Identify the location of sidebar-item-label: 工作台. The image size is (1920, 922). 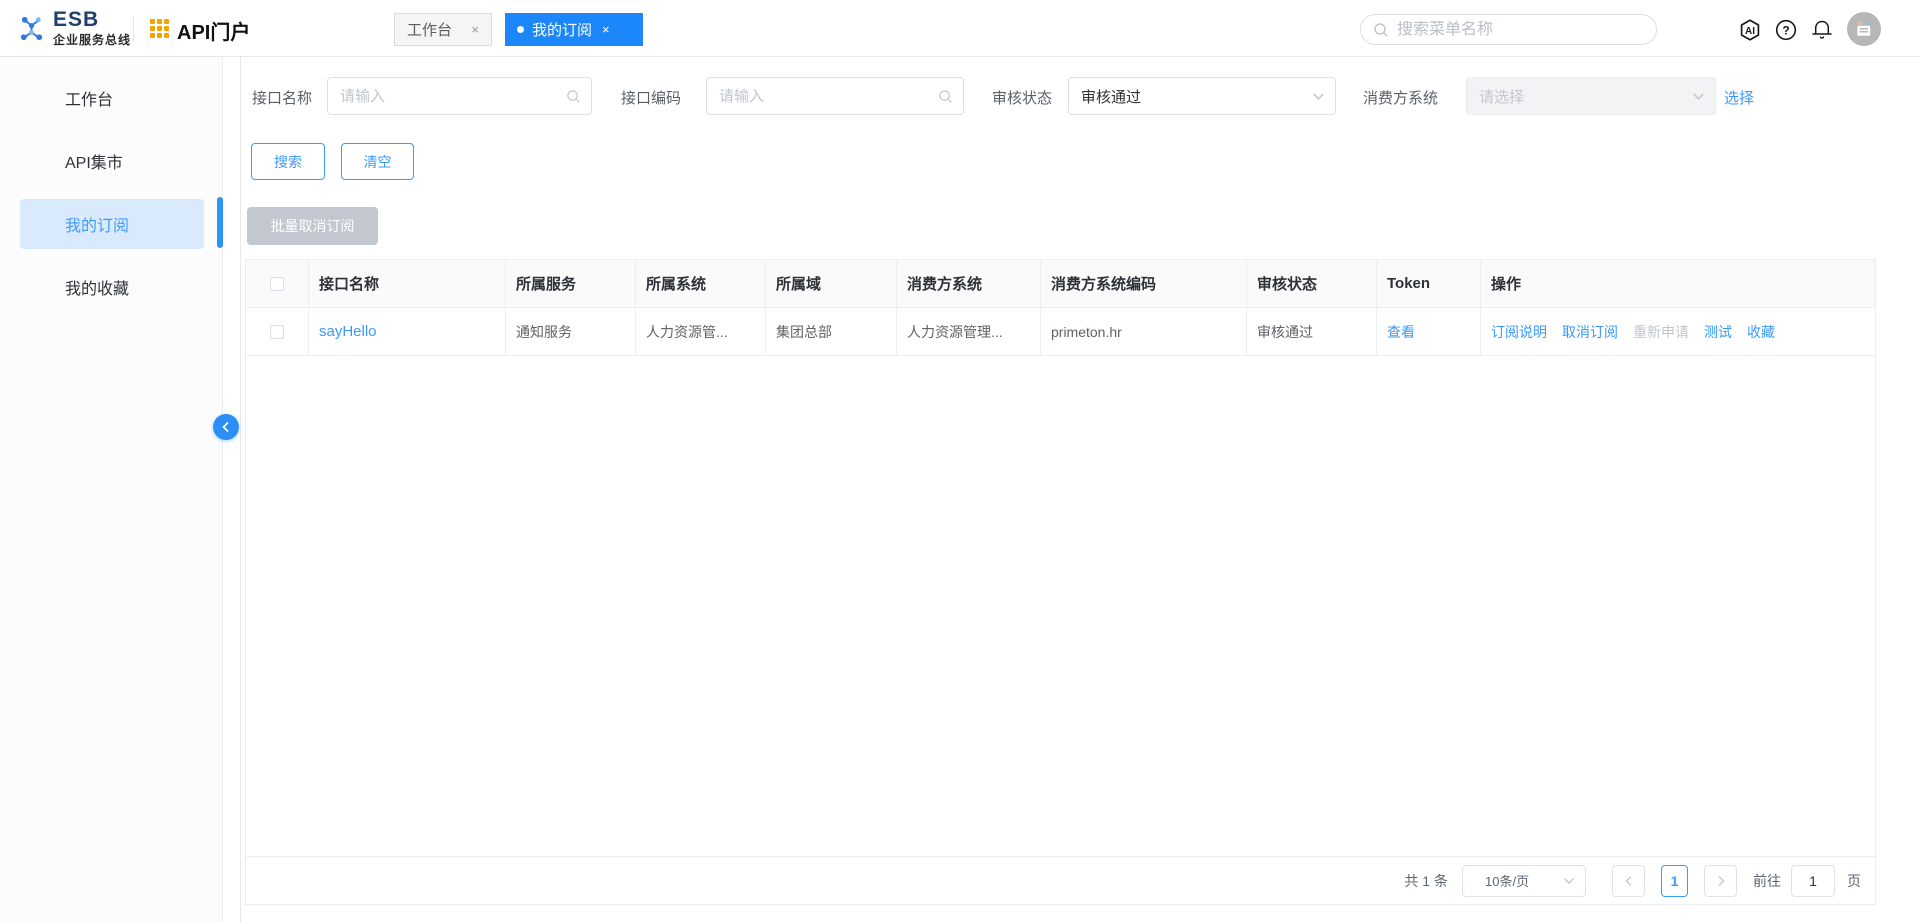
(89, 100).